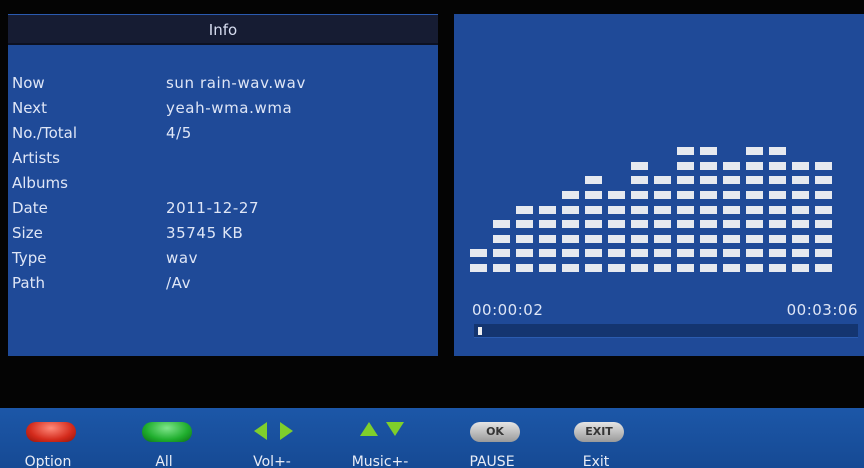 Image resolution: width=864 pixels, height=468 pixels. What do you see at coordinates (480, 331) in the screenshot?
I see `progress-fill` at bounding box center [480, 331].